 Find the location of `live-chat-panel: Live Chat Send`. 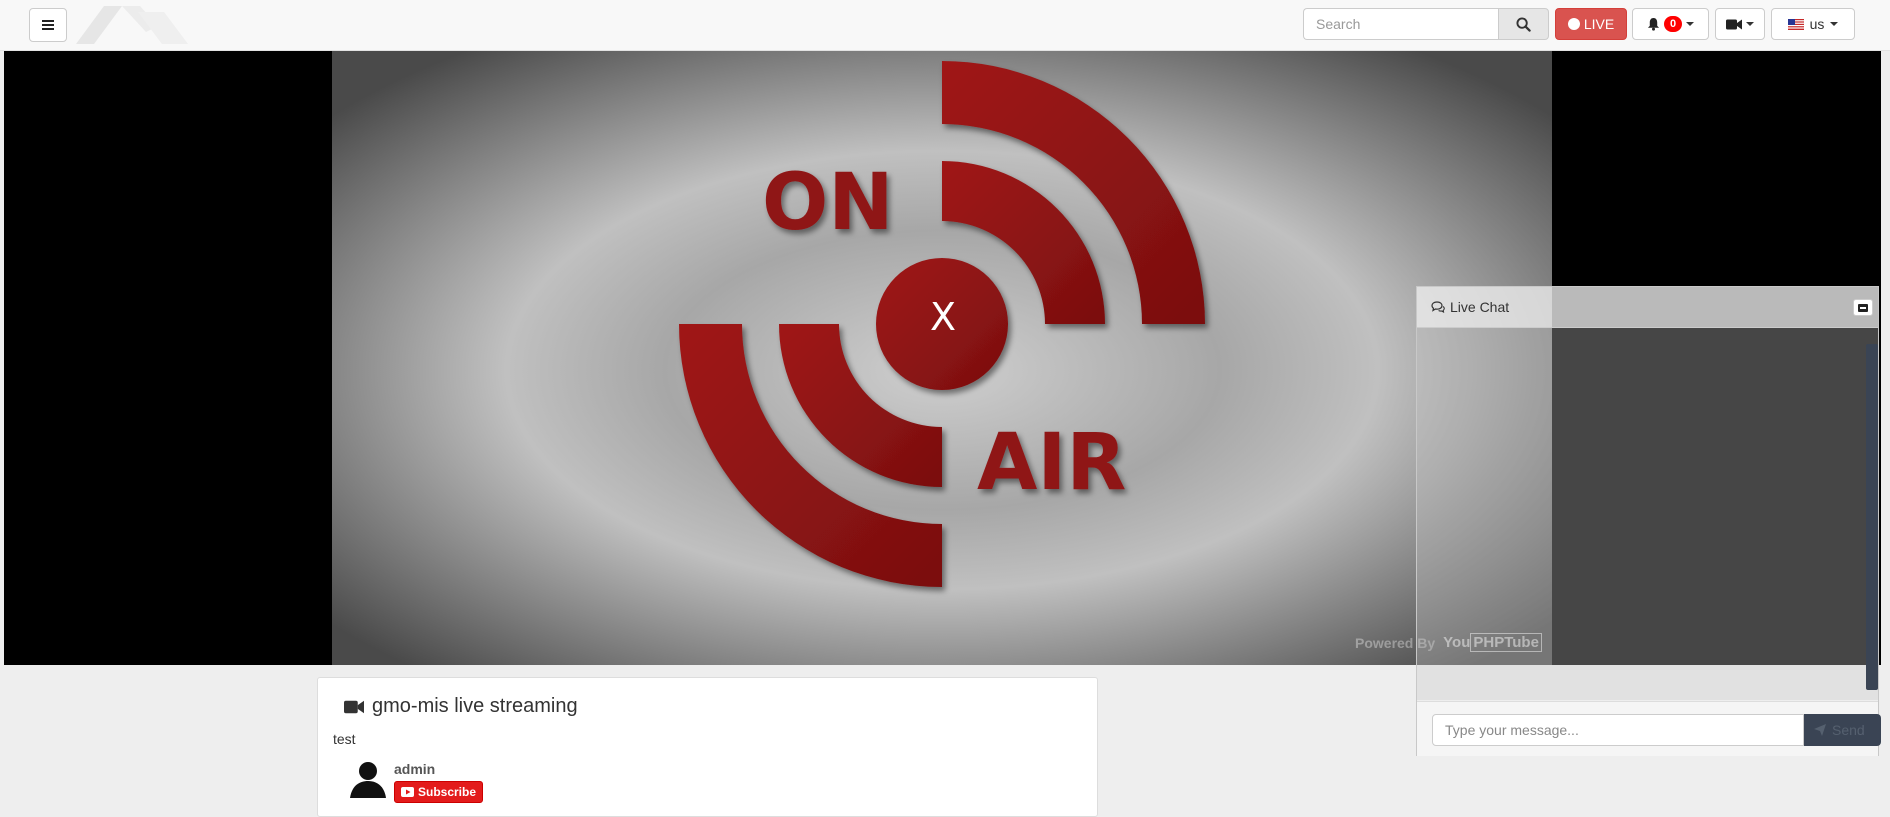

live-chat-panel: Live Chat Send is located at coordinates (1648, 521).